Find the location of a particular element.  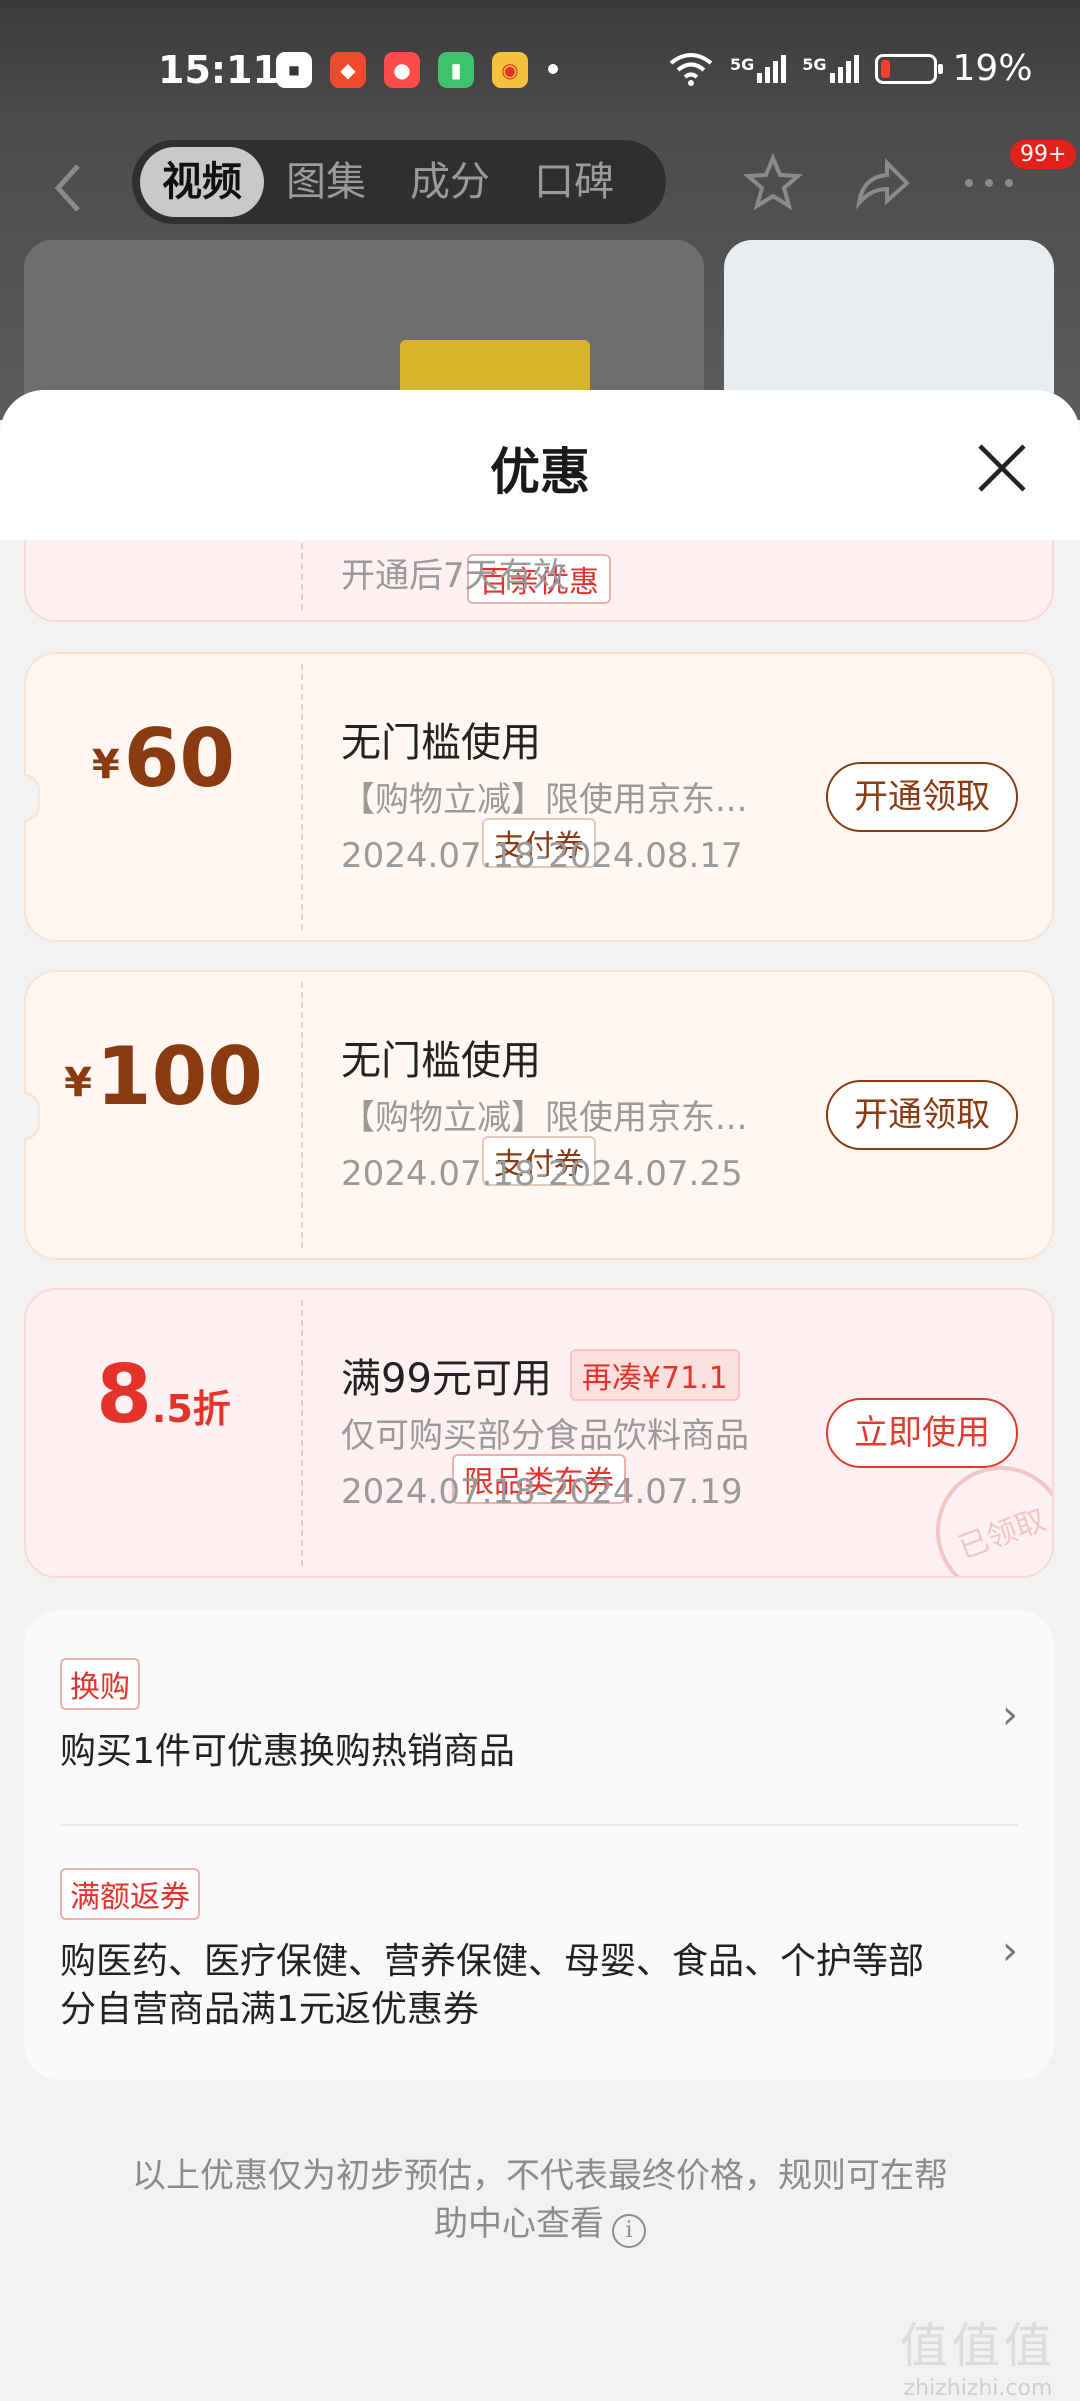

top-navbar: 视频 图集 成分 口碑 99+ is located at coordinates (540, 190).